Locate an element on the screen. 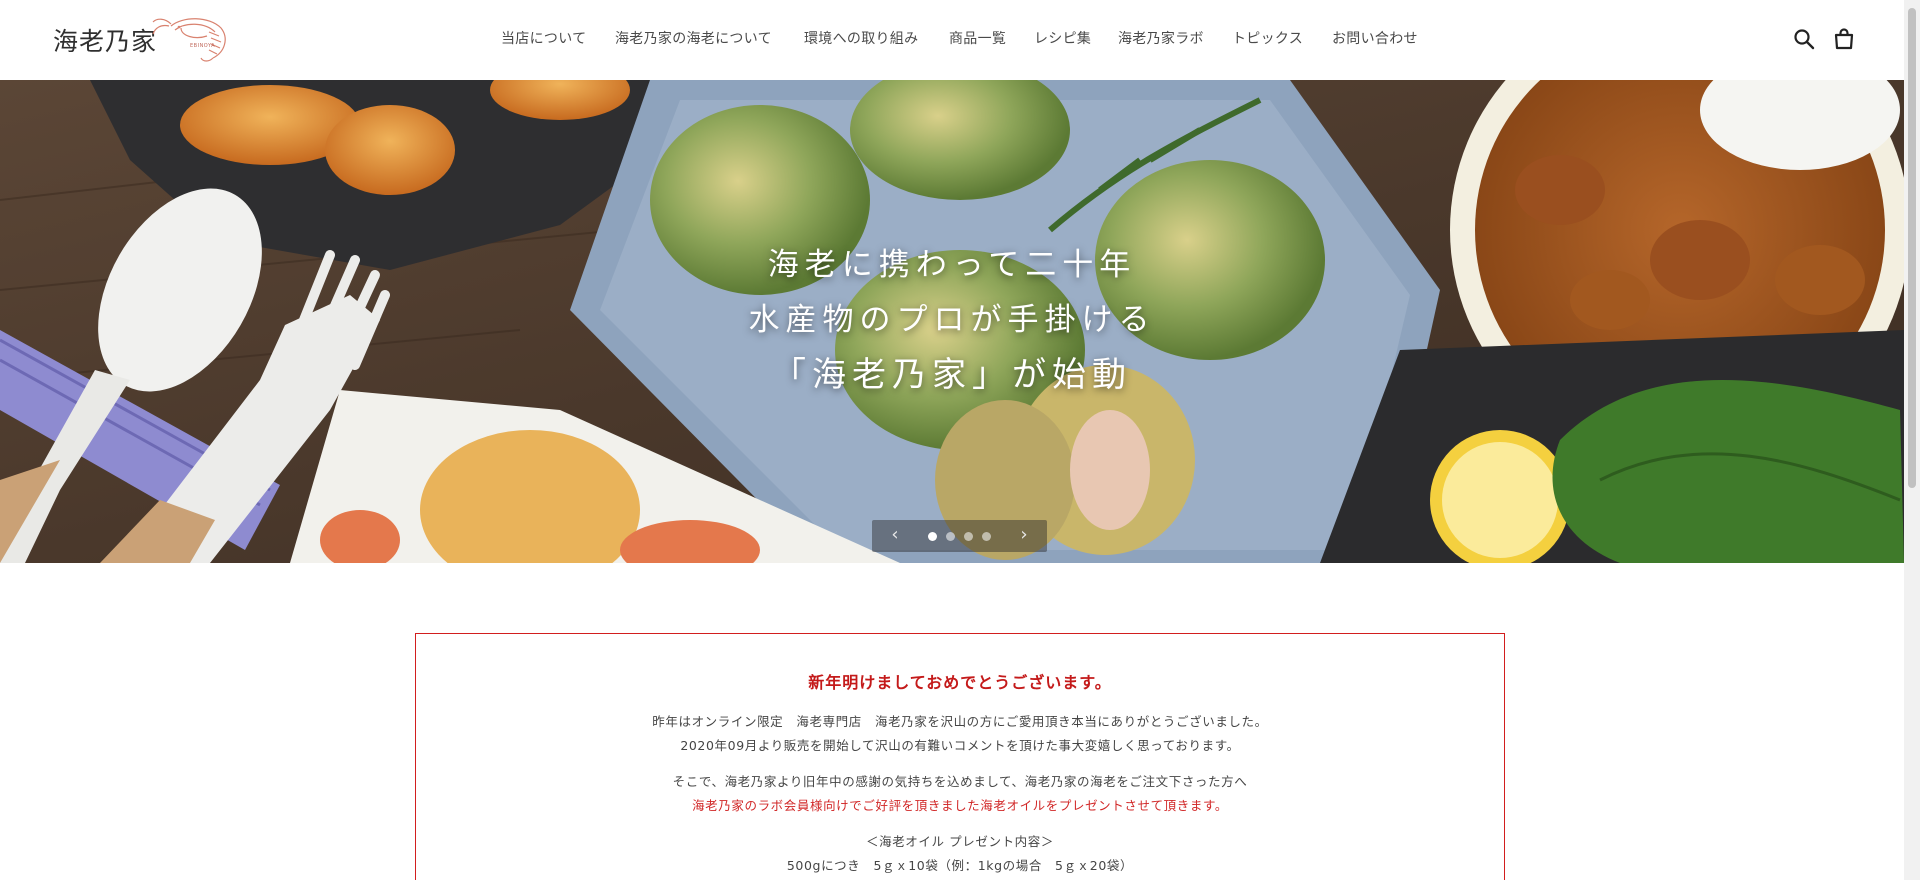  hero-line-3: 「海老乃家」が始動 is located at coordinates (952, 375).